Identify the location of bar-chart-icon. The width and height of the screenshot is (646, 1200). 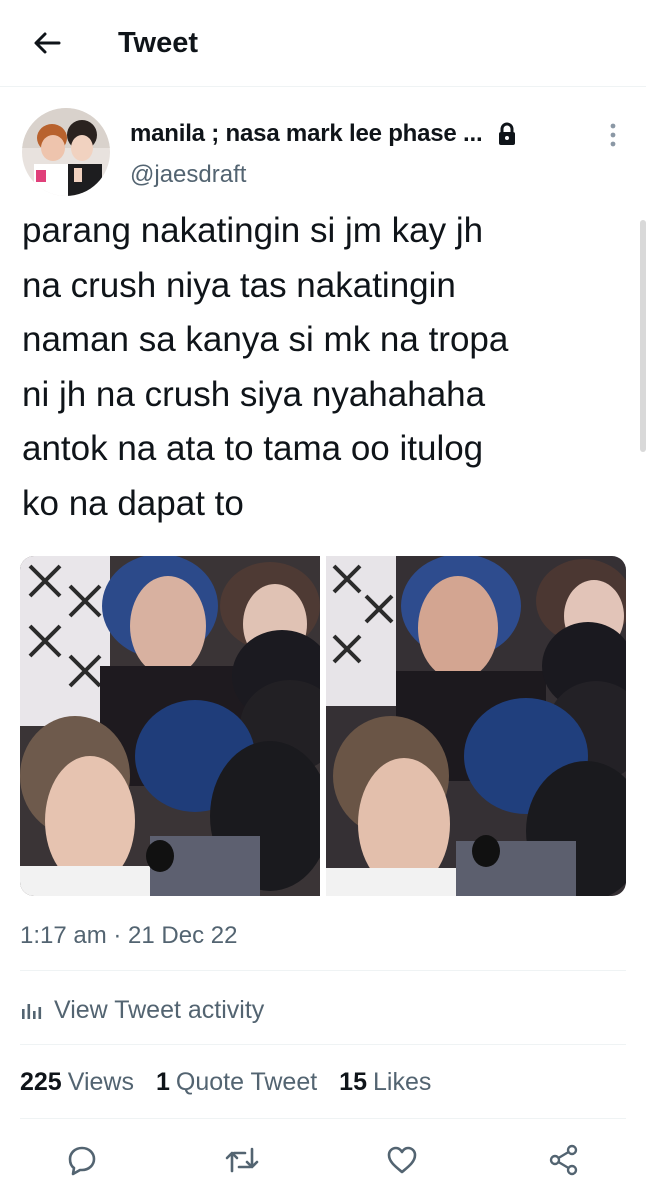
(31, 1010).